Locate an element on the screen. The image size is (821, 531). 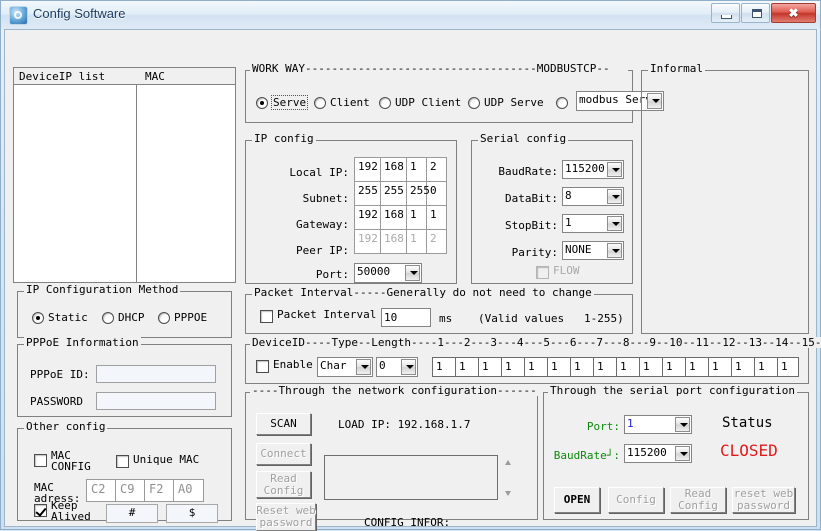
mac-octet-4: A0 is located at coordinates (188, 490).